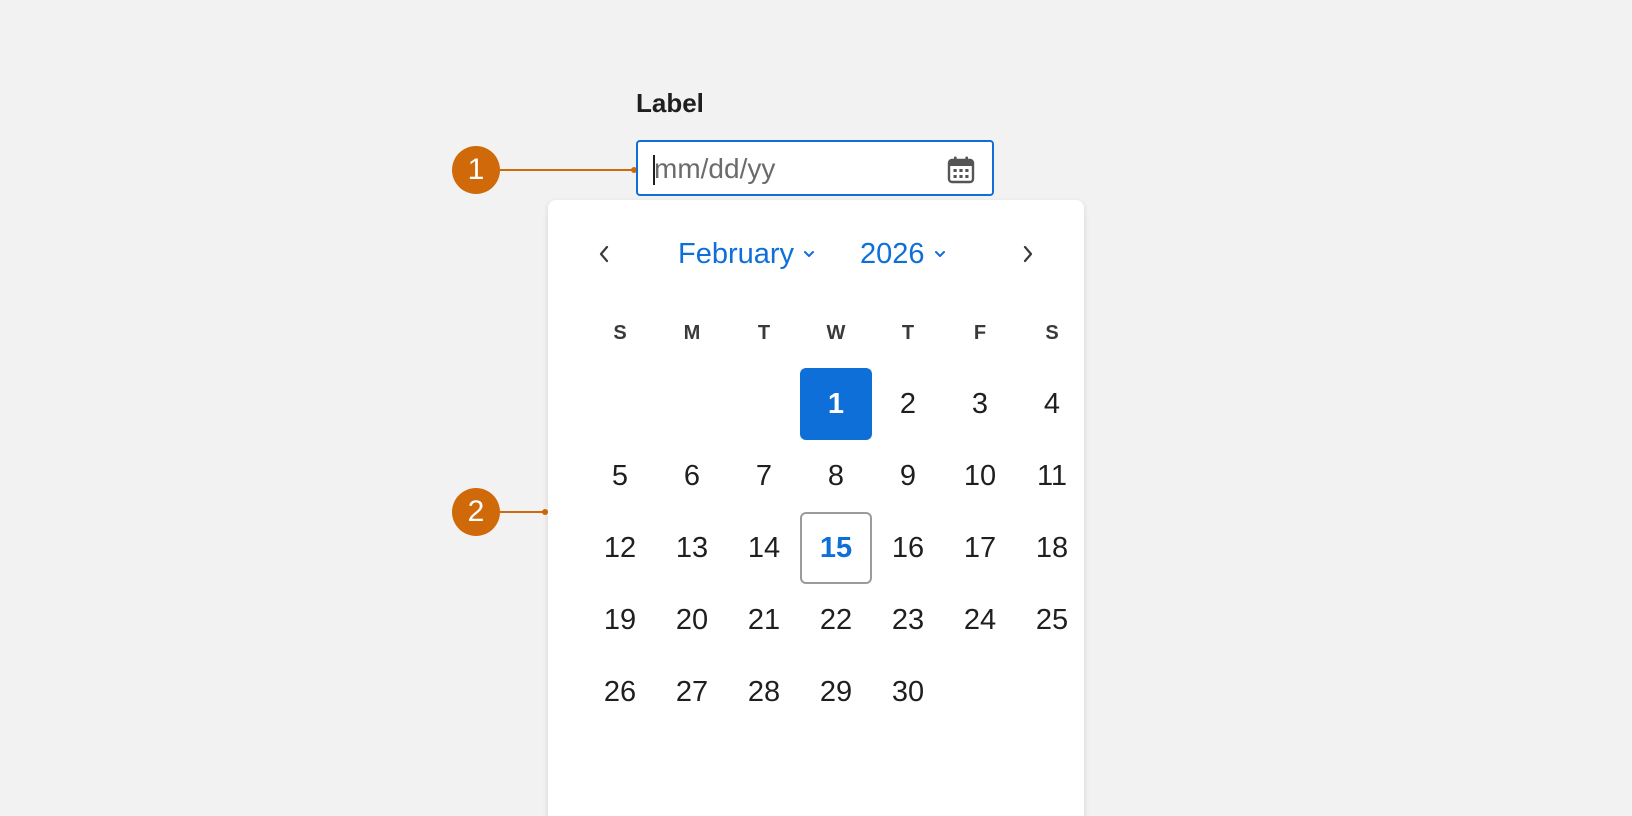 The image size is (1632, 816). Describe the element at coordinates (1052, 620) in the screenshot. I see `day-cell: 25` at that location.